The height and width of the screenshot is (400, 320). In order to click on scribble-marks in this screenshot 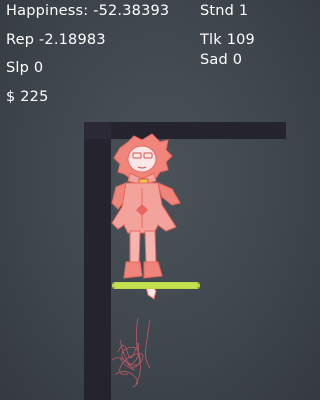, I will do `click(131, 352)`.